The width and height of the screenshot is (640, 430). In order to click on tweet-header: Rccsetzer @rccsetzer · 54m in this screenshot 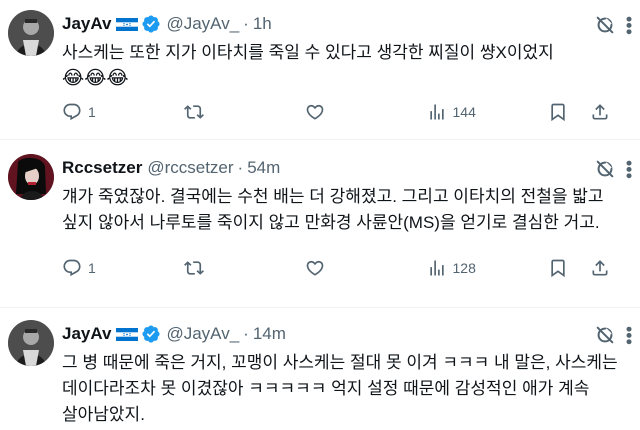, I will do `click(343, 168)`.